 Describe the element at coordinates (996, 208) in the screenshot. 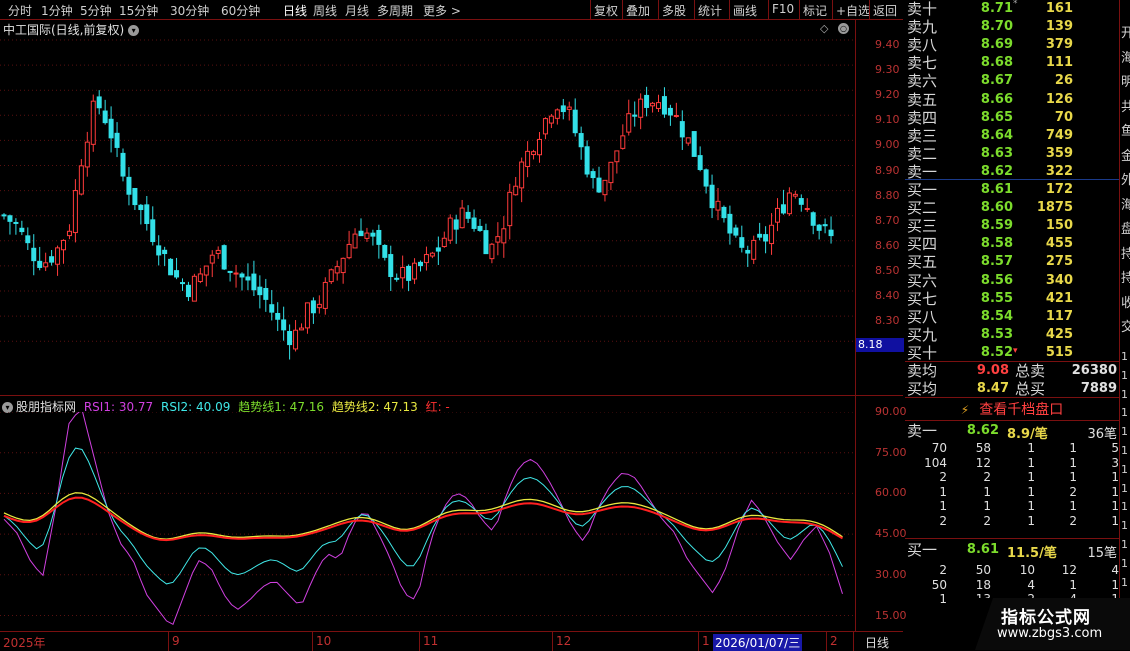

I see `buy-price: 8.60` at that location.